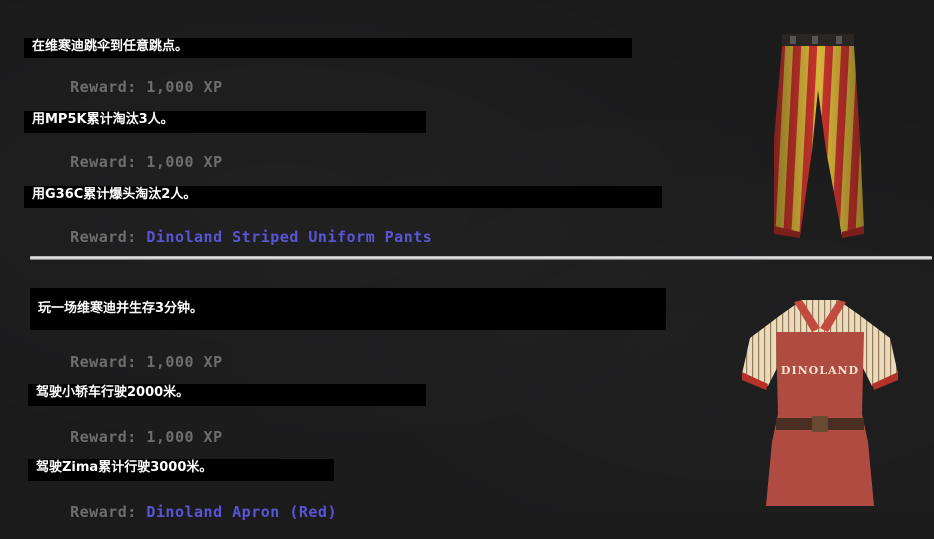 The image size is (934, 539). I want to click on reward-value: Dinoland Apron (Red), so click(241, 512).